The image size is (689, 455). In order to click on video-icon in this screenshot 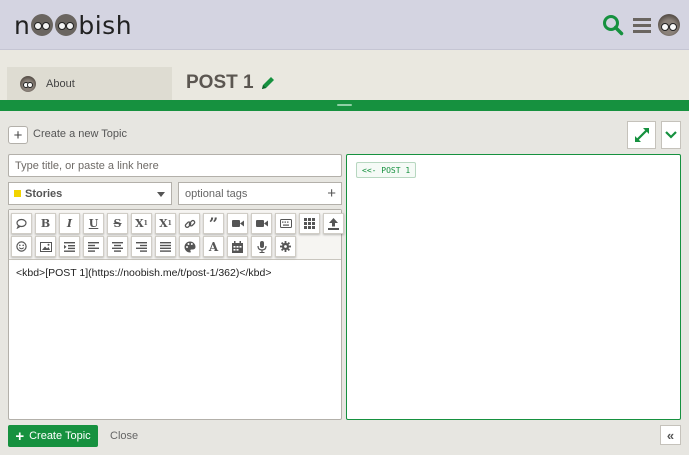, I will do `click(237, 223)`.